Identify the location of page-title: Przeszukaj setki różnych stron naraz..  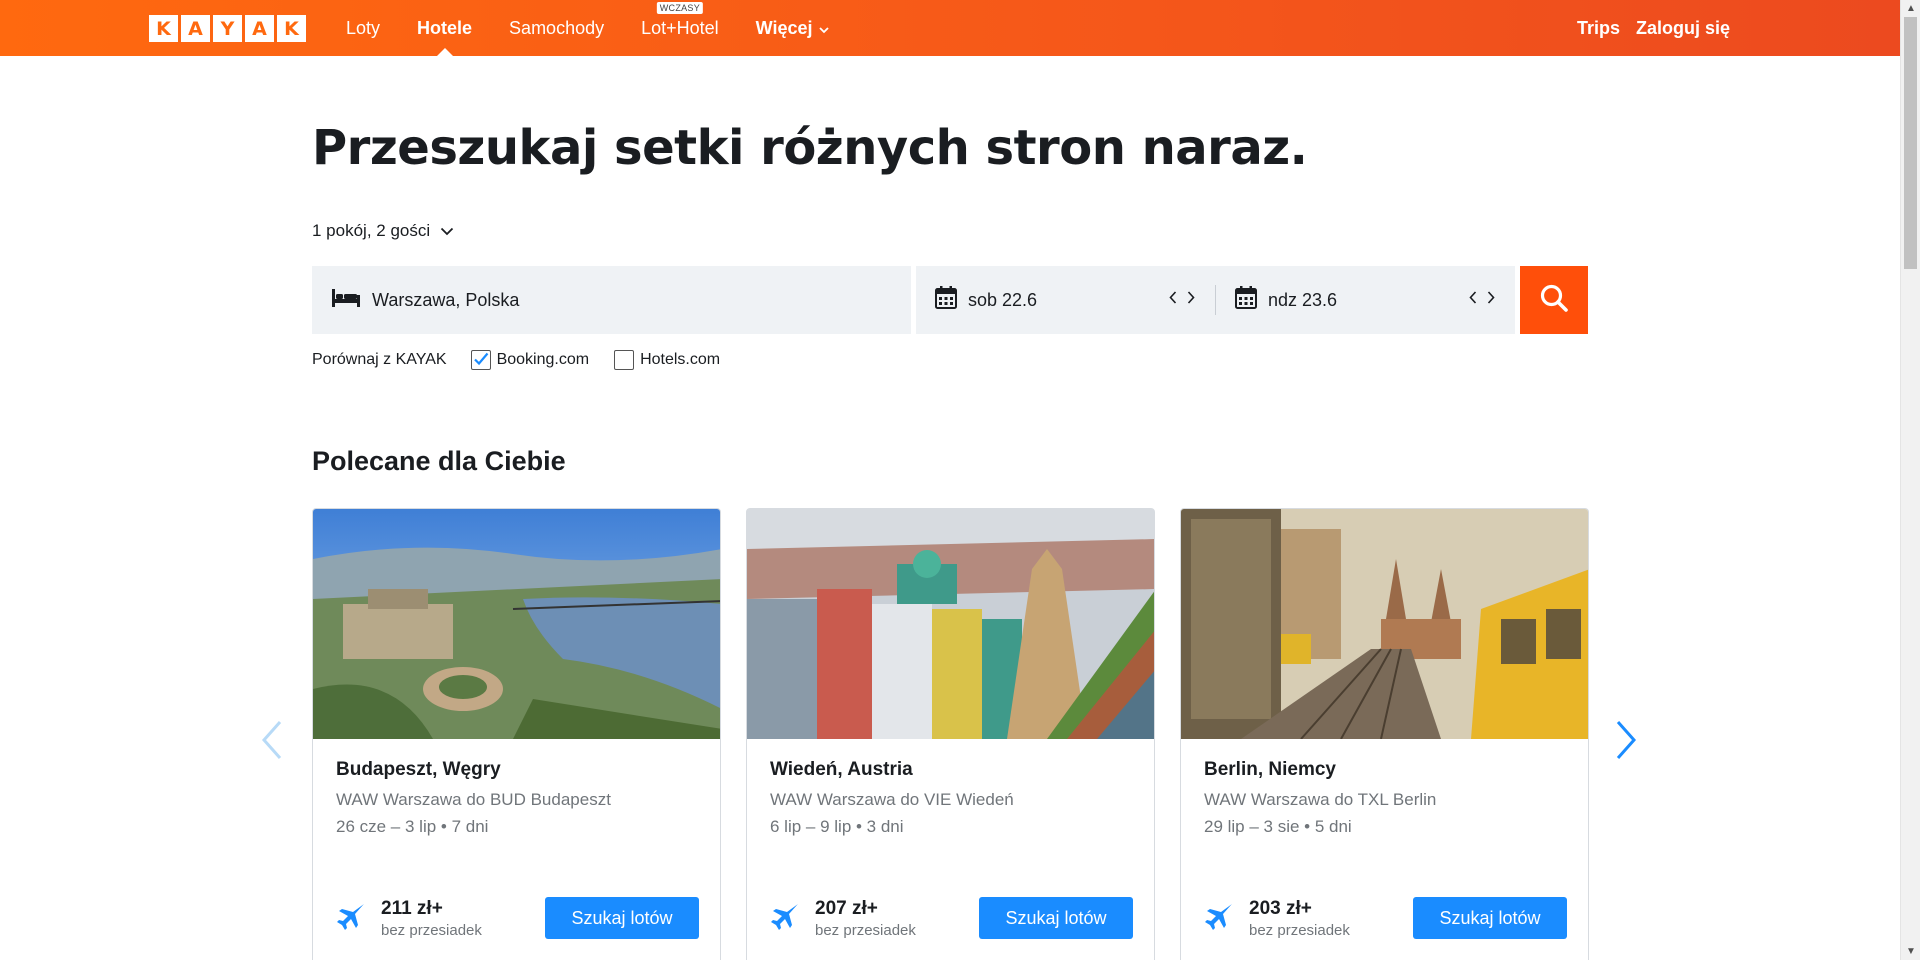
(810, 148).